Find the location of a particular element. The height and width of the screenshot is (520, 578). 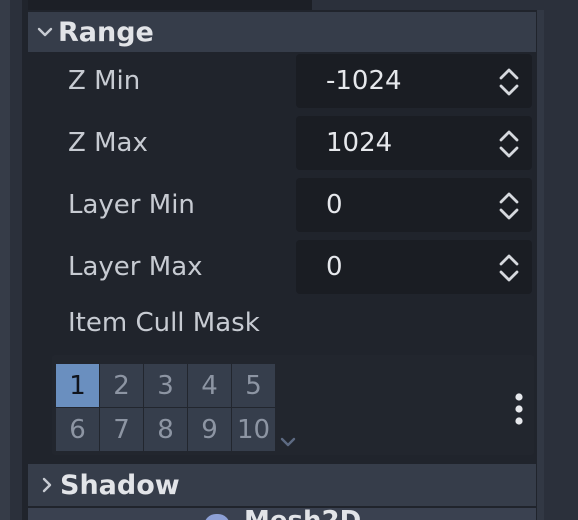

previous-property-field is located at coordinates (436, 5).